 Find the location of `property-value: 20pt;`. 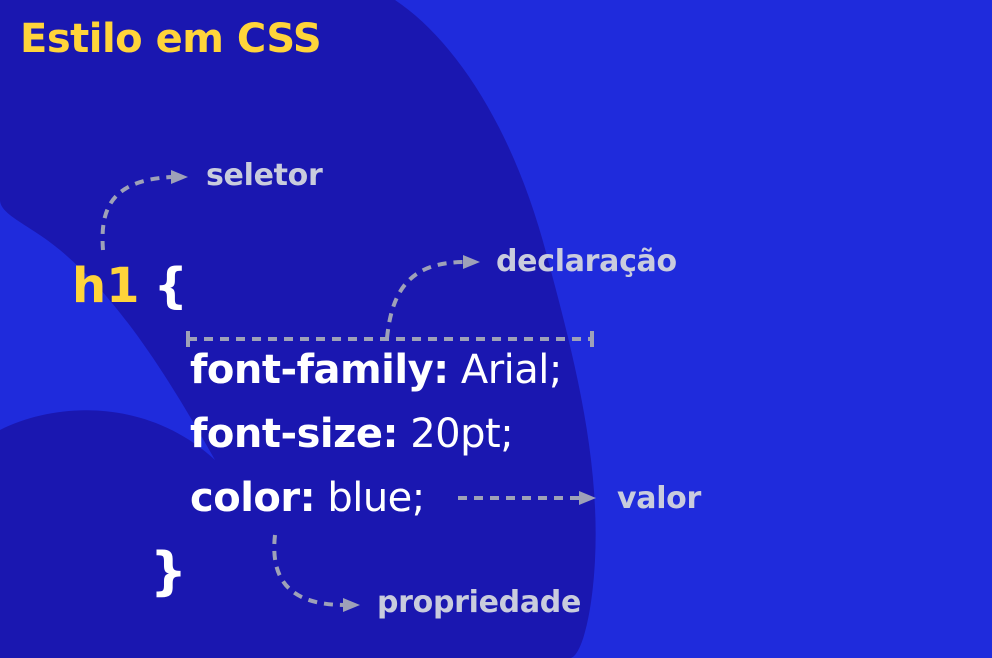

property-value: 20pt; is located at coordinates (456, 434).